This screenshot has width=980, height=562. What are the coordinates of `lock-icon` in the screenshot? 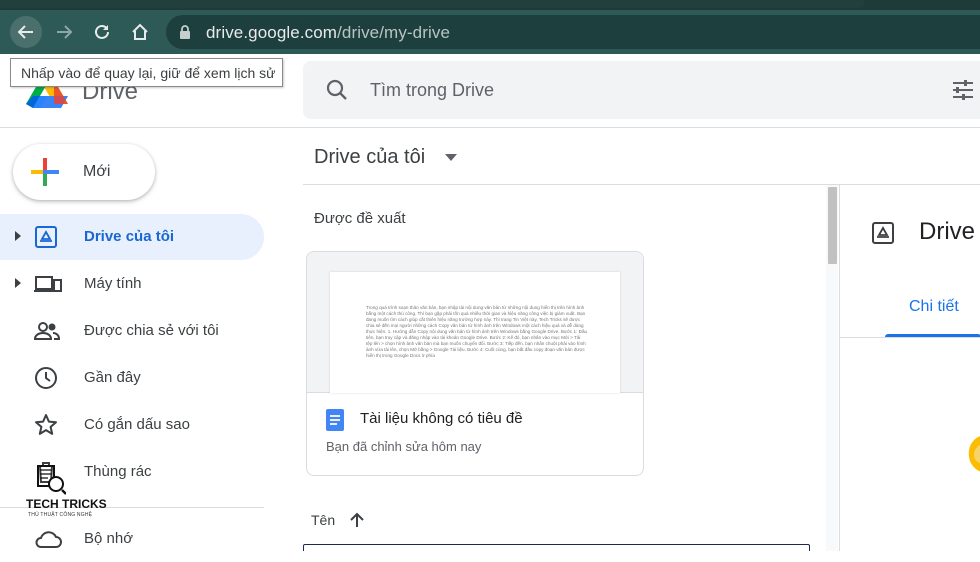 It's located at (185, 32).